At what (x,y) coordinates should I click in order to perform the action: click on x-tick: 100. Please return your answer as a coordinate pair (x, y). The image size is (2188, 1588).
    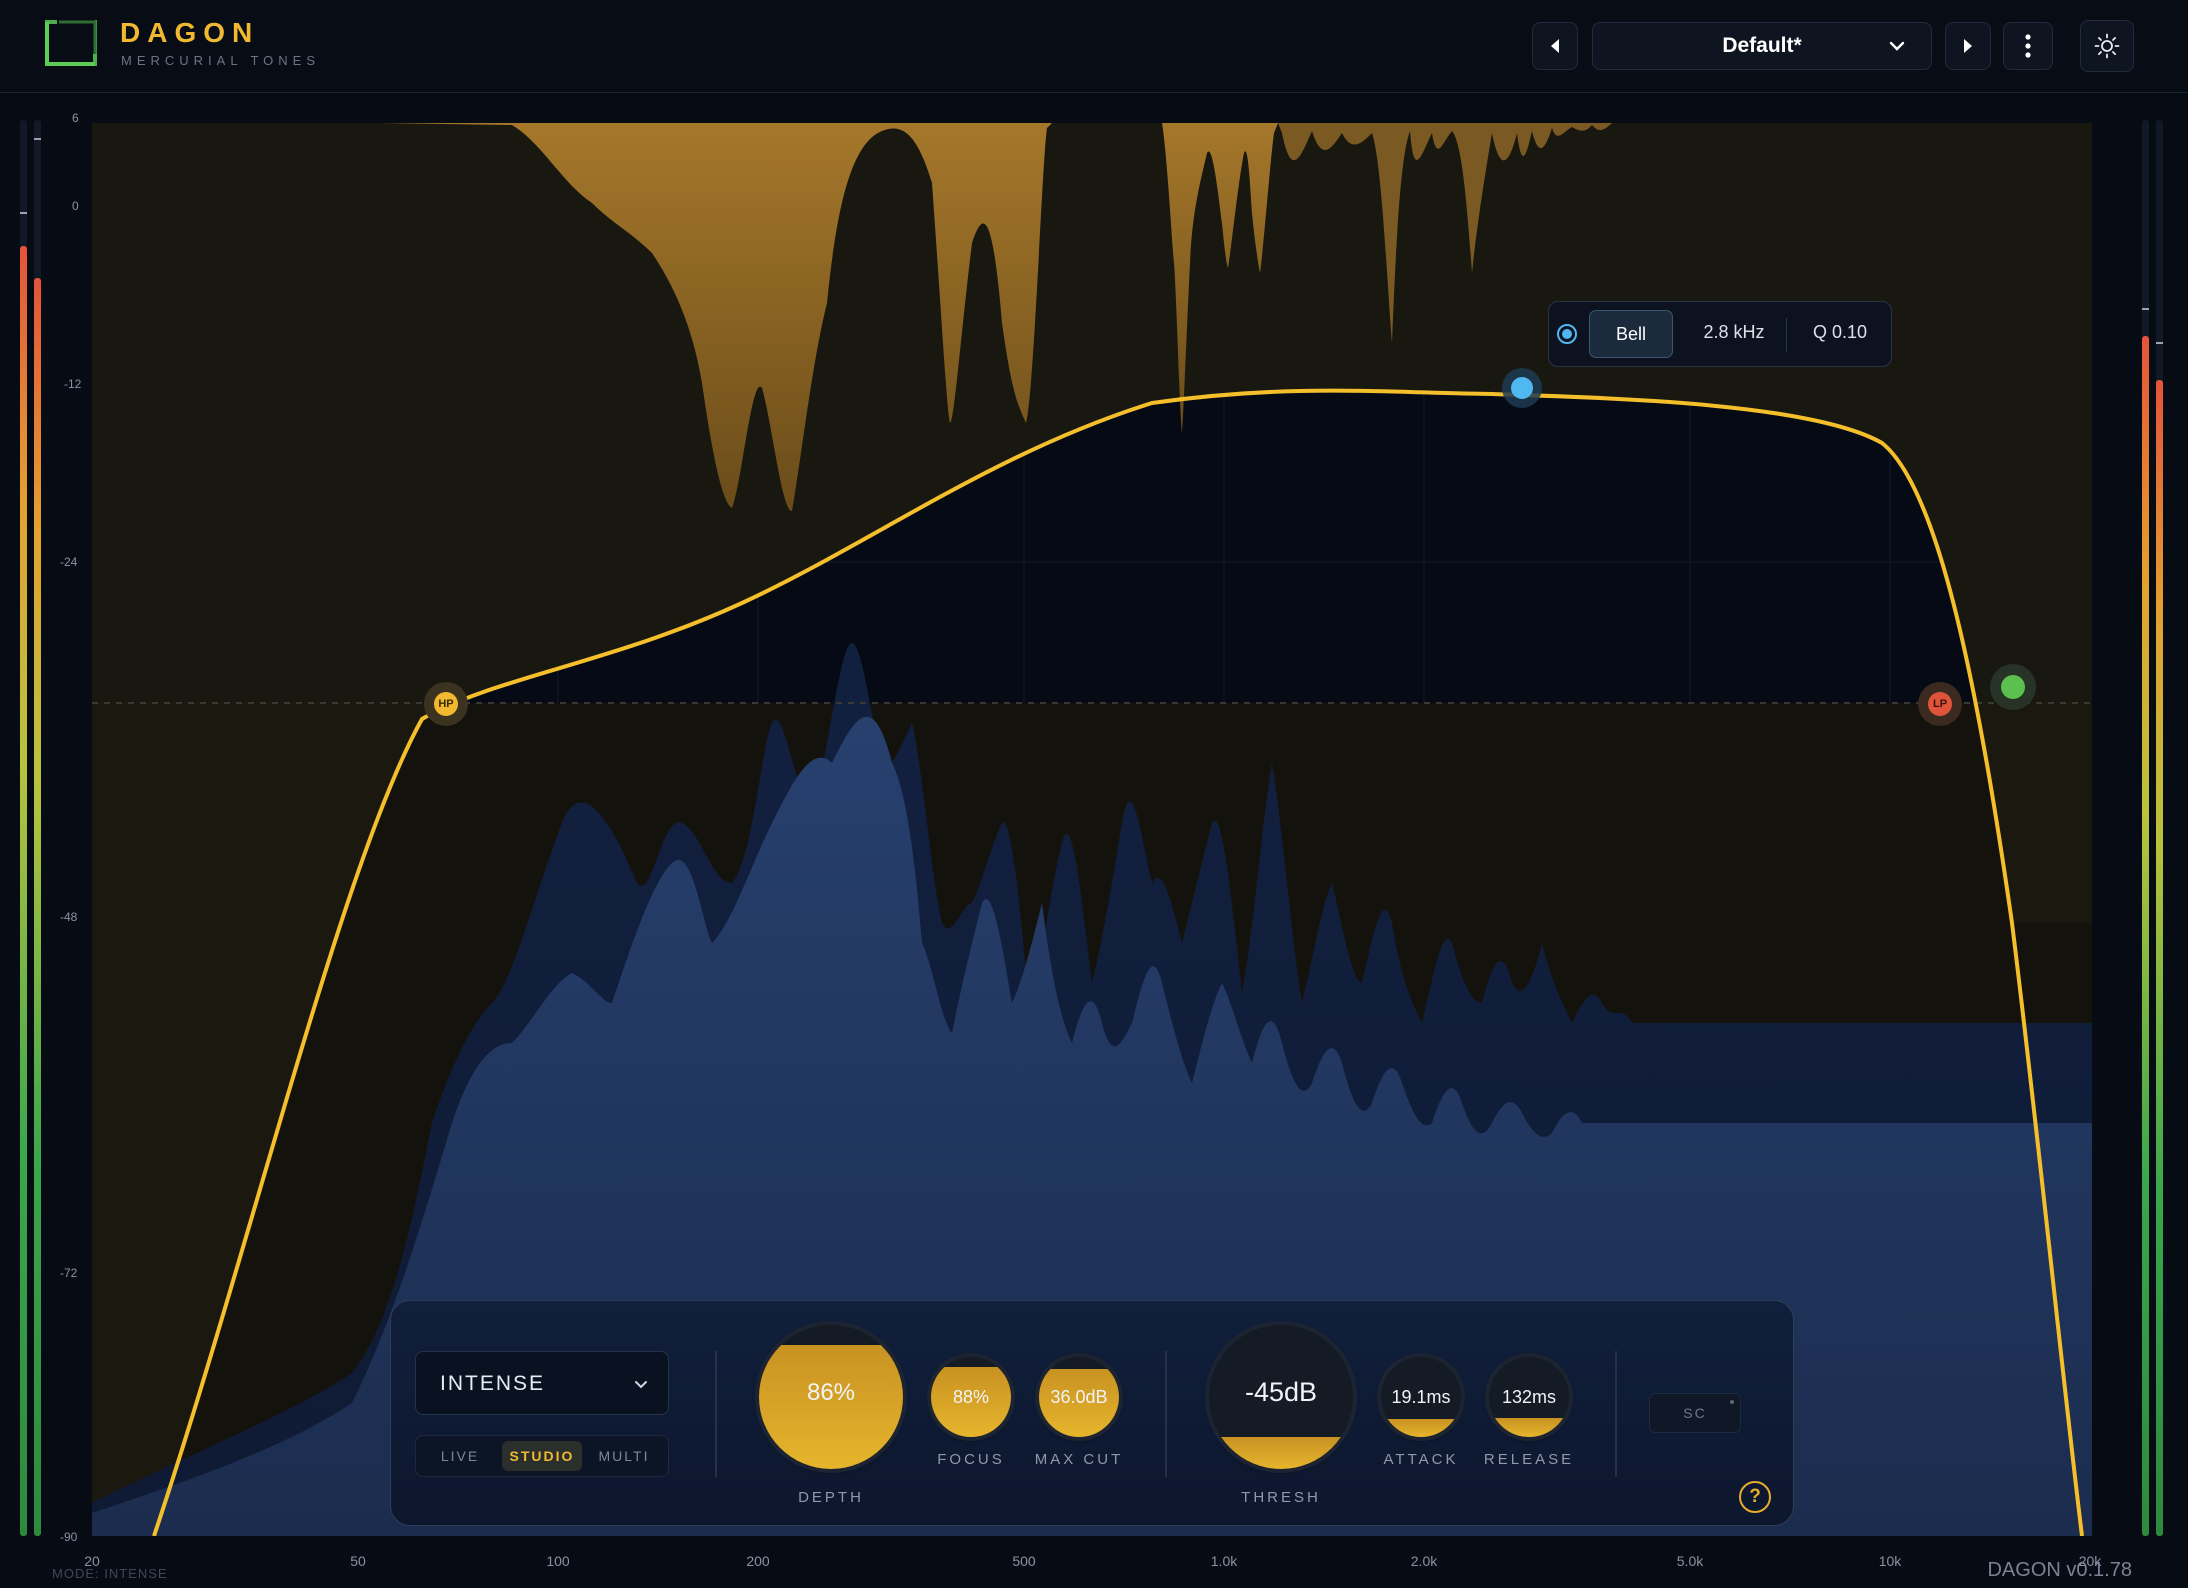
    Looking at the image, I should click on (558, 1561).